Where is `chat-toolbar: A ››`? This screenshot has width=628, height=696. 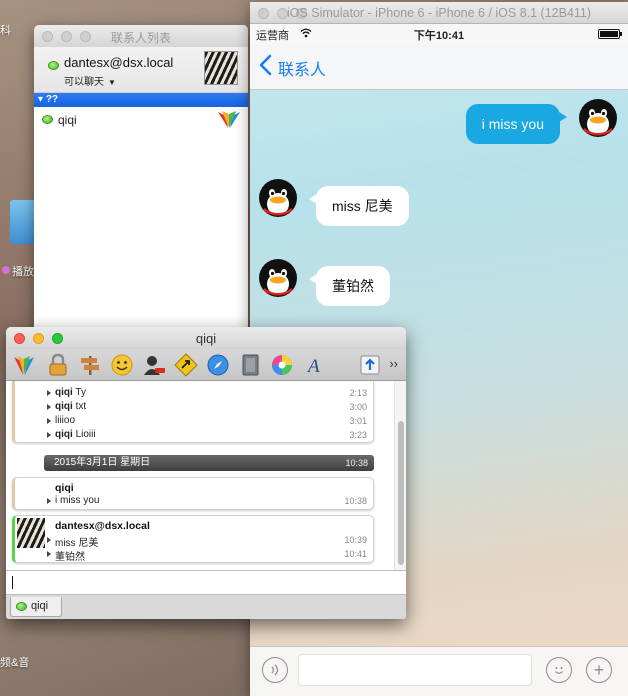 chat-toolbar: A ›› is located at coordinates (206, 365).